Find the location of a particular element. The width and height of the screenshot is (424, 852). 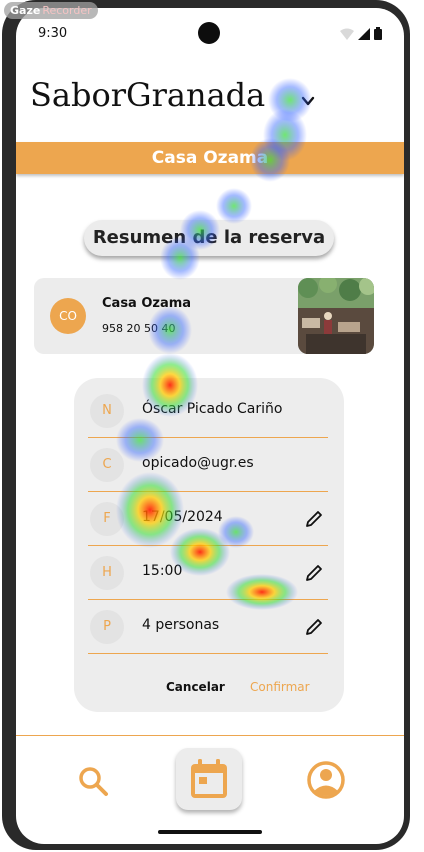

front-camera is located at coordinates (209, 33).